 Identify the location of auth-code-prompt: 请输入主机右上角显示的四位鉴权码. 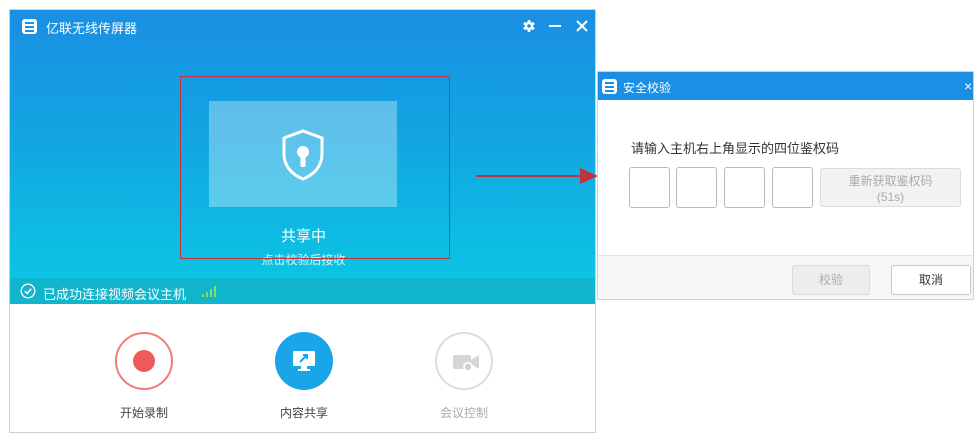
(735, 148).